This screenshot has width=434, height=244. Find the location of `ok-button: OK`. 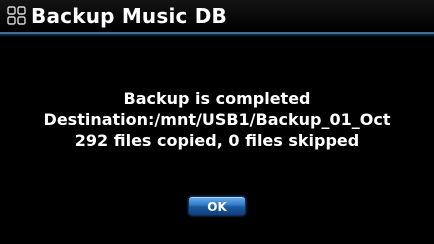

ok-button: OK is located at coordinates (217, 206).